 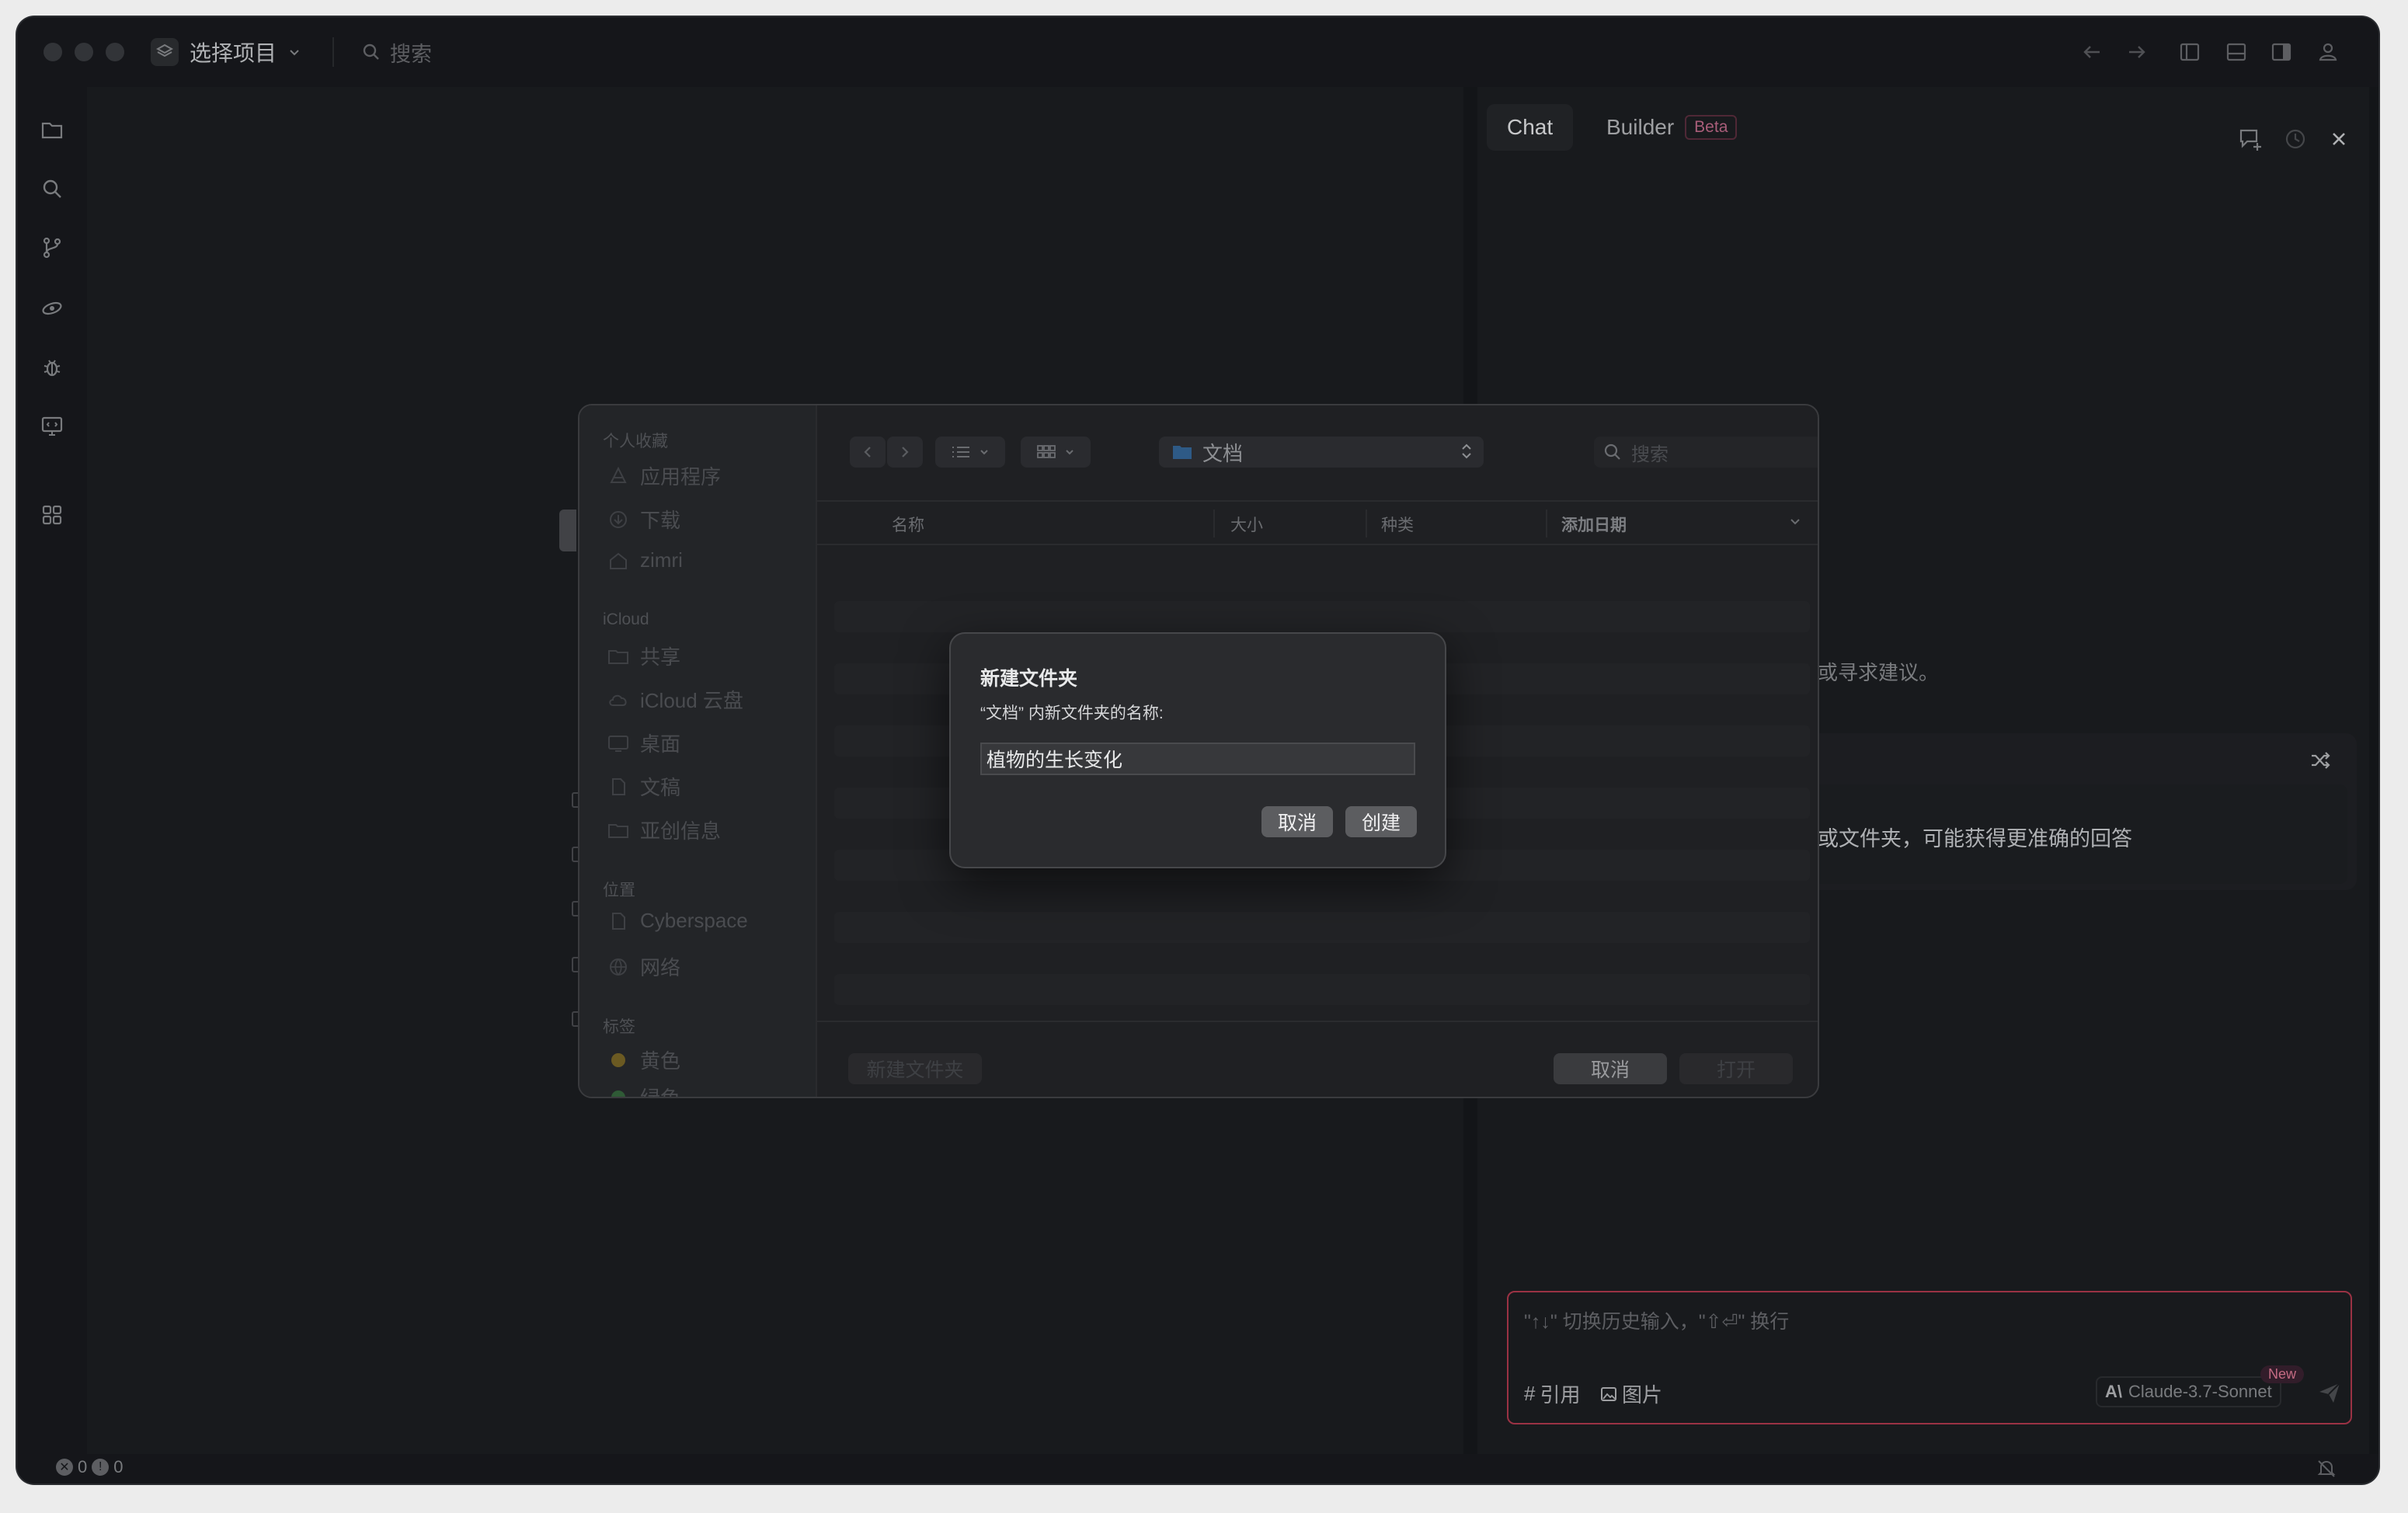 What do you see at coordinates (681, 477) in the screenshot?
I see `sidebar-item-label: 应用程序` at bounding box center [681, 477].